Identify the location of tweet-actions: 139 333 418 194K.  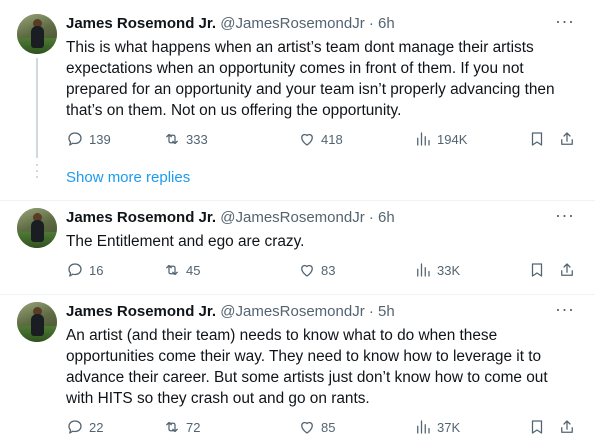
(326, 139).